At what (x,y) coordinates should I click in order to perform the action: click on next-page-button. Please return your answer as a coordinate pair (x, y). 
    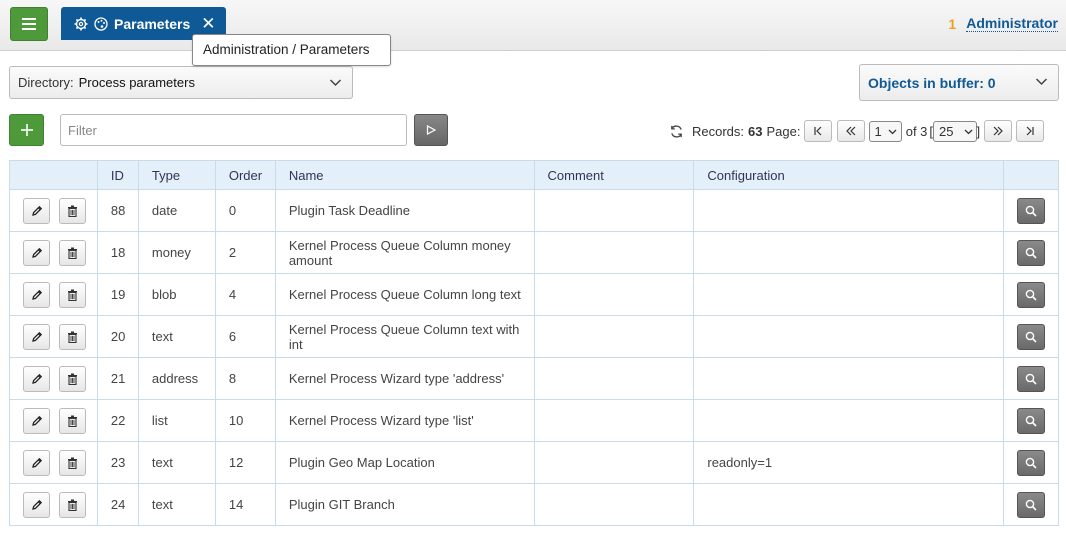
    Looking at the image, I should click on (998, 131).